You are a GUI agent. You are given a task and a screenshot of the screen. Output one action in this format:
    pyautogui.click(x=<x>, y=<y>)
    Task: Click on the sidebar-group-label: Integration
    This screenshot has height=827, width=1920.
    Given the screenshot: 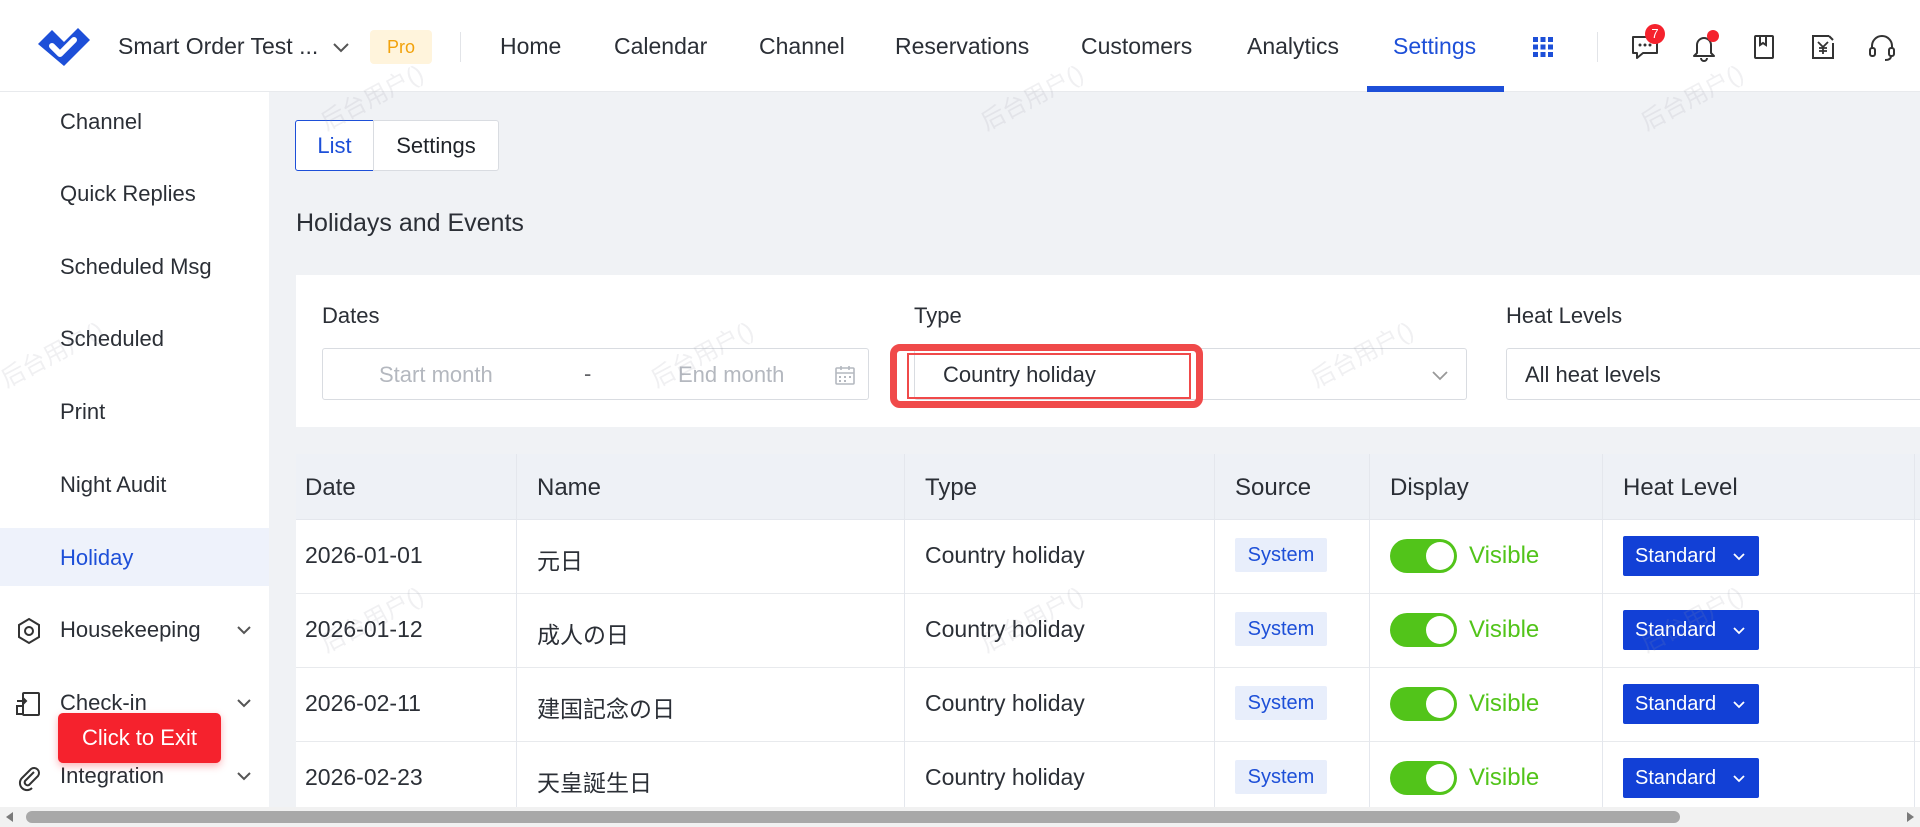 What is the action you would take?
    pyautogui.click(x=112, y=775)
    